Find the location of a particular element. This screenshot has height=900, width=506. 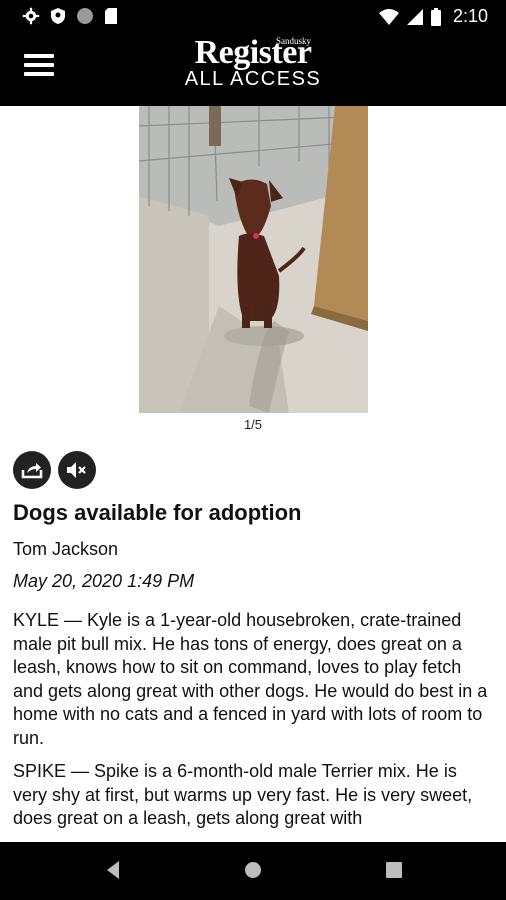

cell-signal-icon is located at coordinates (414, 16).